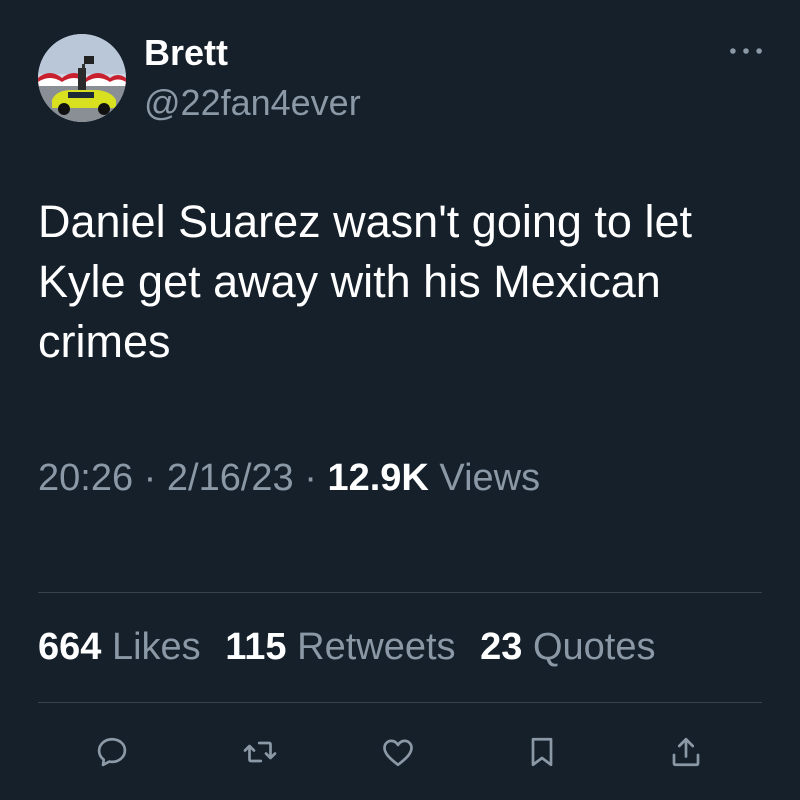 This screenshot has width=800, height=800. Describe the element at coordinates (490, 478) in the screenshot. I see `views-label: Views` at that location.